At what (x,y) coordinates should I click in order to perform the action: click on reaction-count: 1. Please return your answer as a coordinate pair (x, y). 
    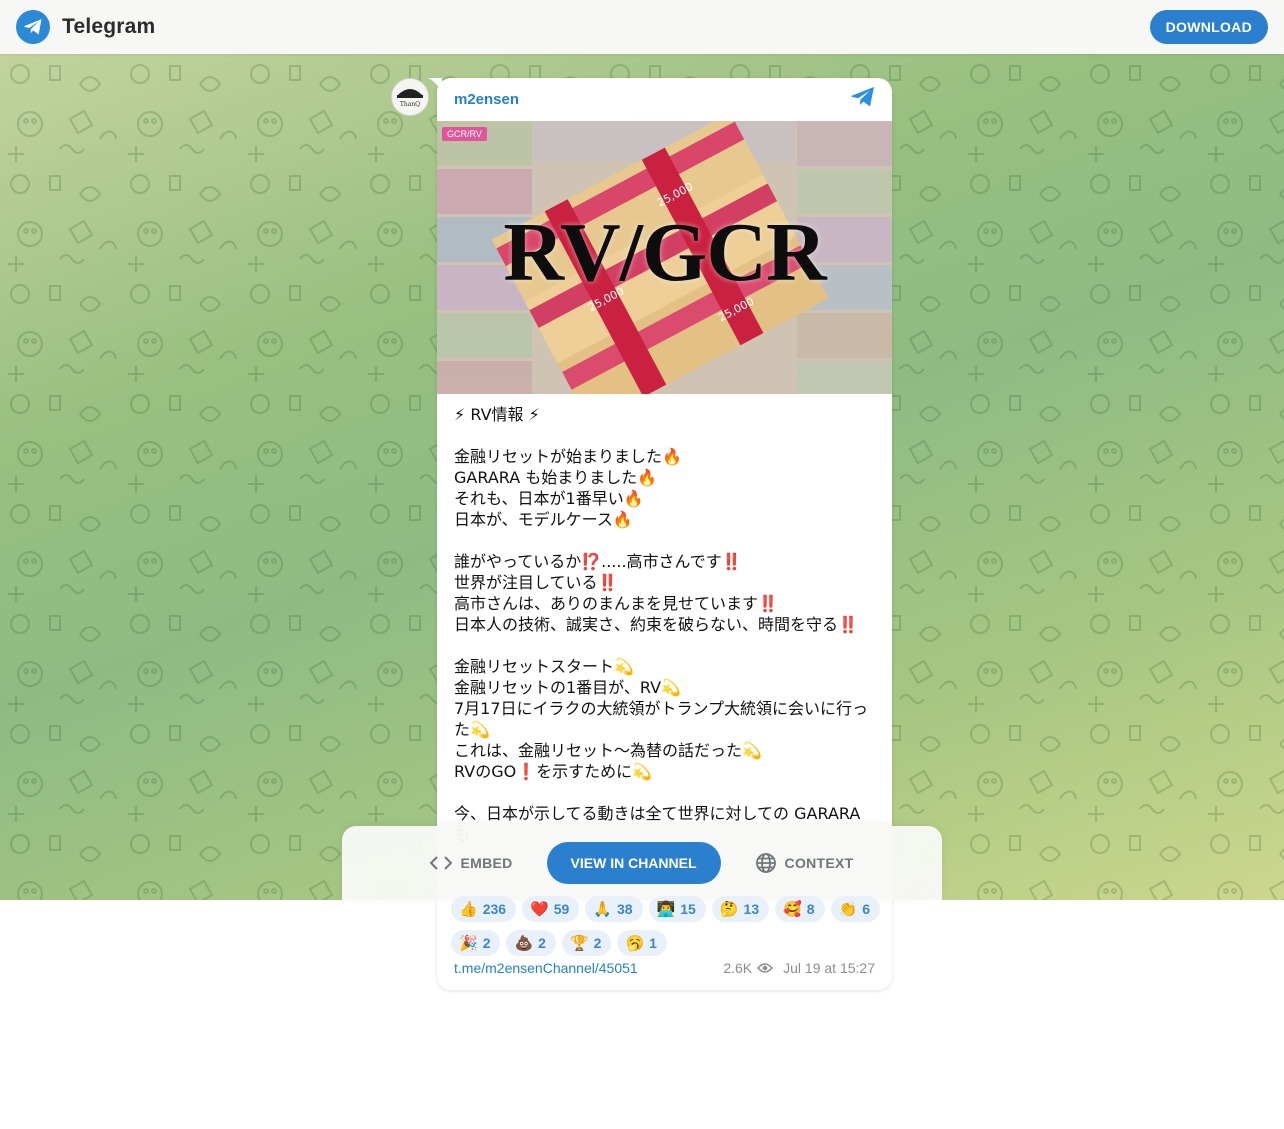
    Looking at the image, I should click on (653, 943).